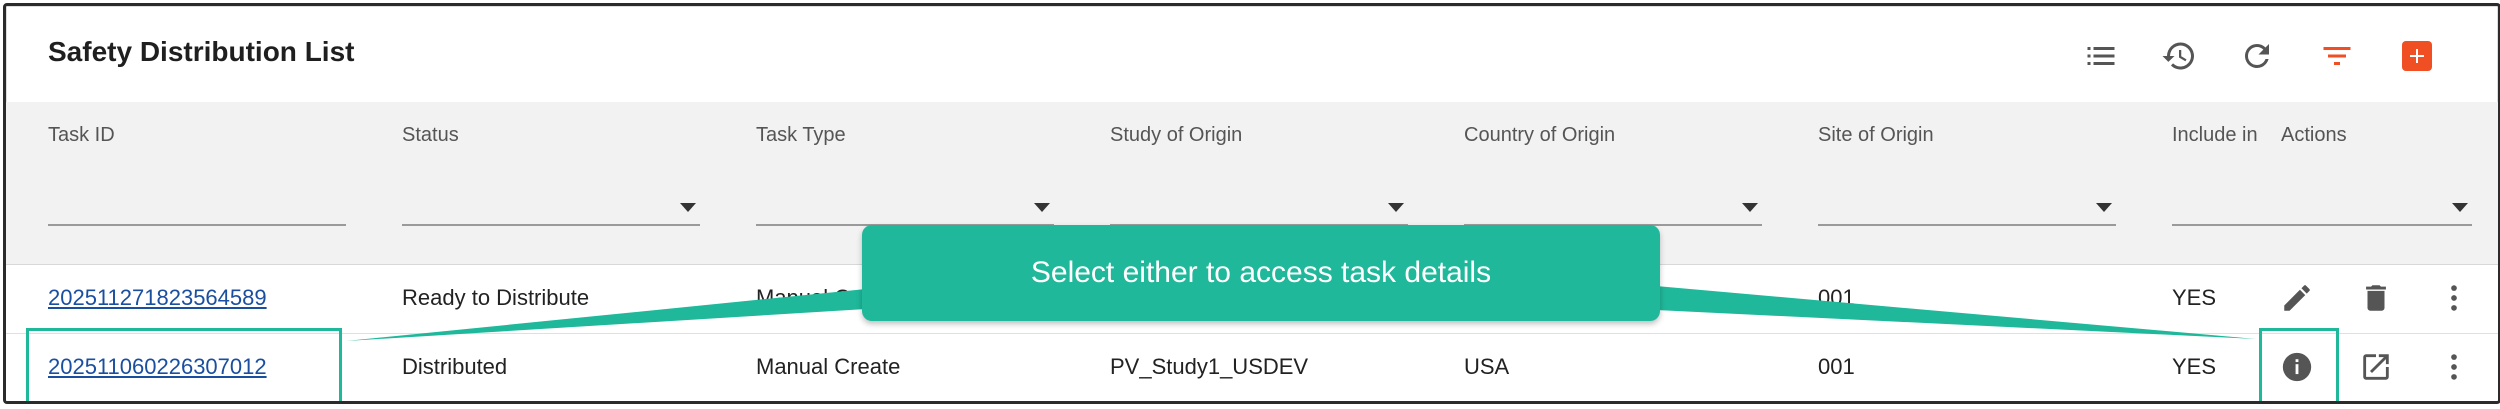 This screenshot has width=2500, height=409. Describe the element at coordinates (2215, 135) in the screenshot. I see `column-header-include-in: Include in` at that location.